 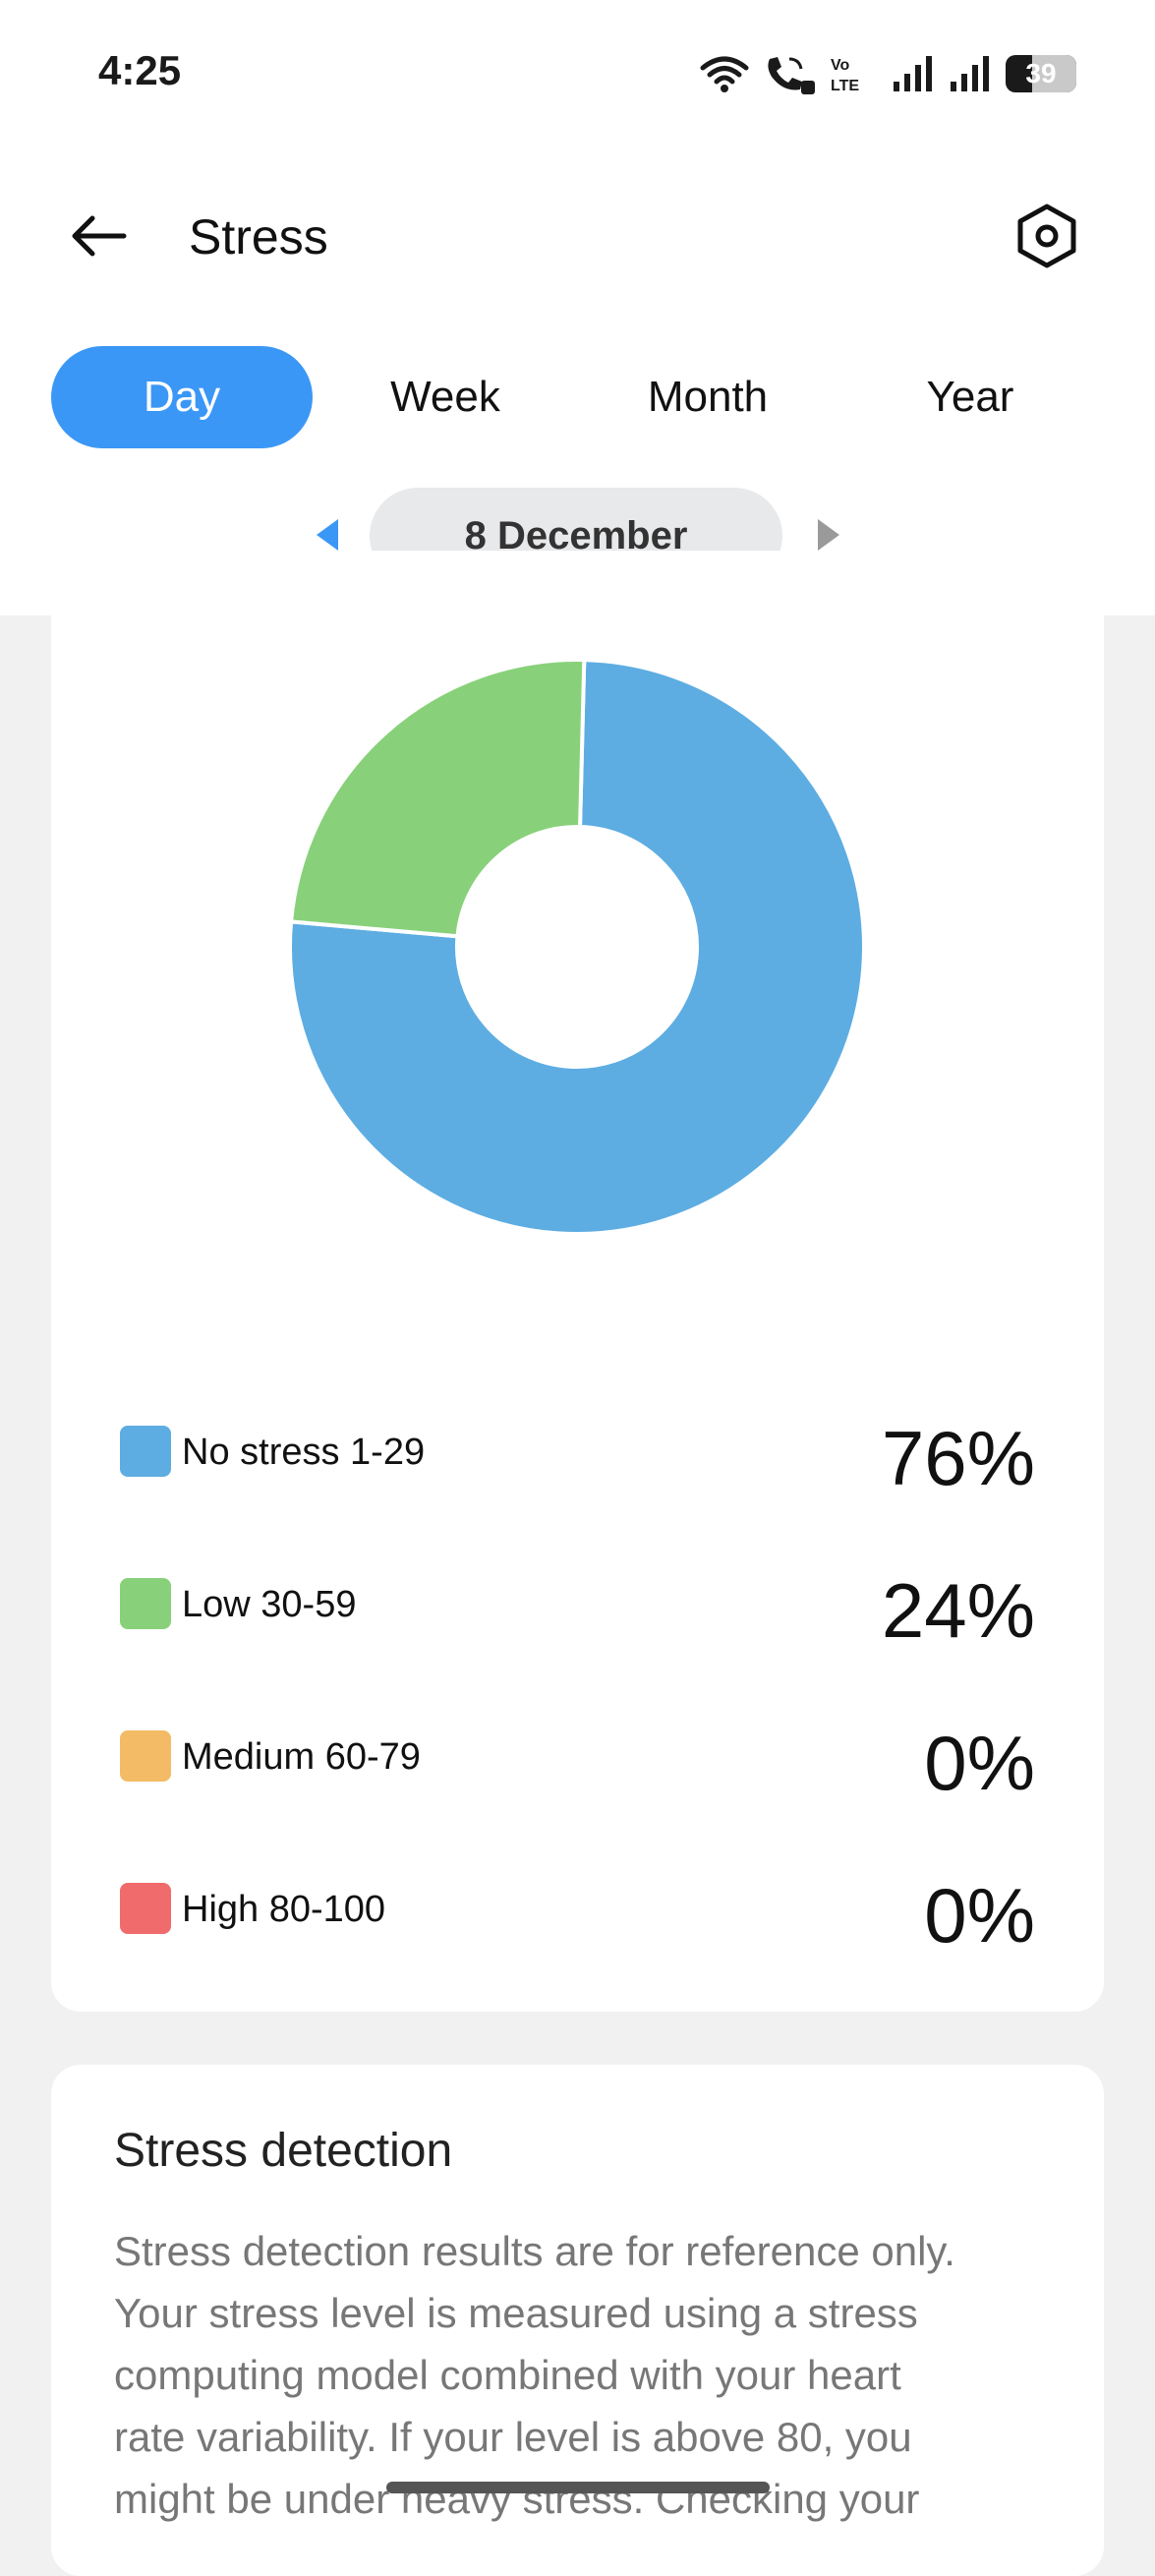 I want to click on battery-percent: 39, so click(x=1041, y=73).